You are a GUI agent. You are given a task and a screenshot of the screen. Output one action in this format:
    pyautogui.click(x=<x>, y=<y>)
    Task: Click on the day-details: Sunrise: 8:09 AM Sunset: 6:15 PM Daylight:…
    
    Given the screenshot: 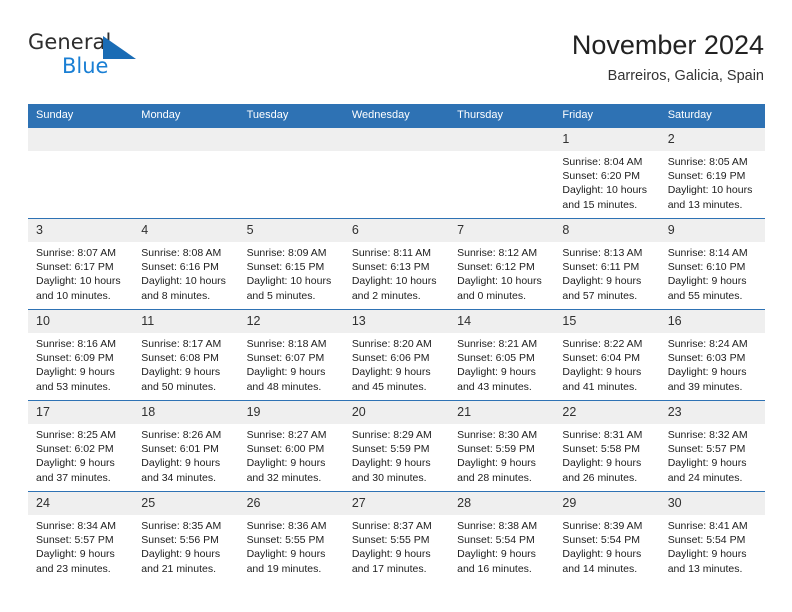 What is the action you would take?
    pyautogui.click(x=291, y=272)
    